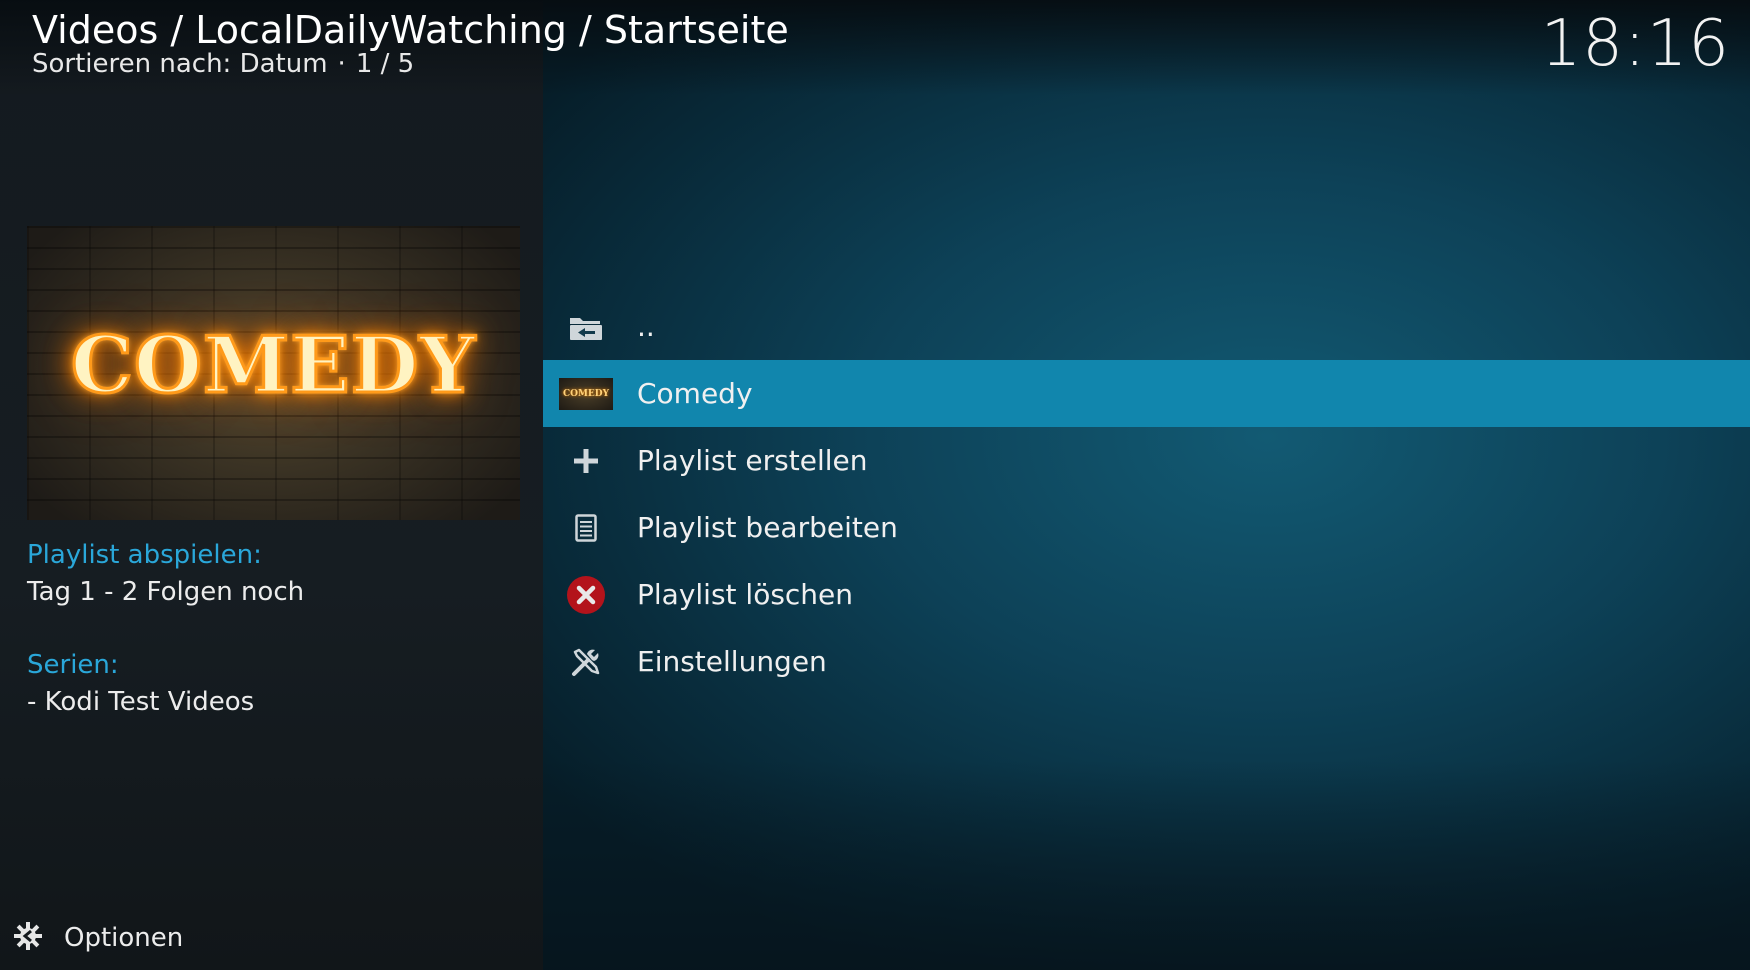 The image size is (1750, 970). I want to click on plus-icon, so click(586, 461).